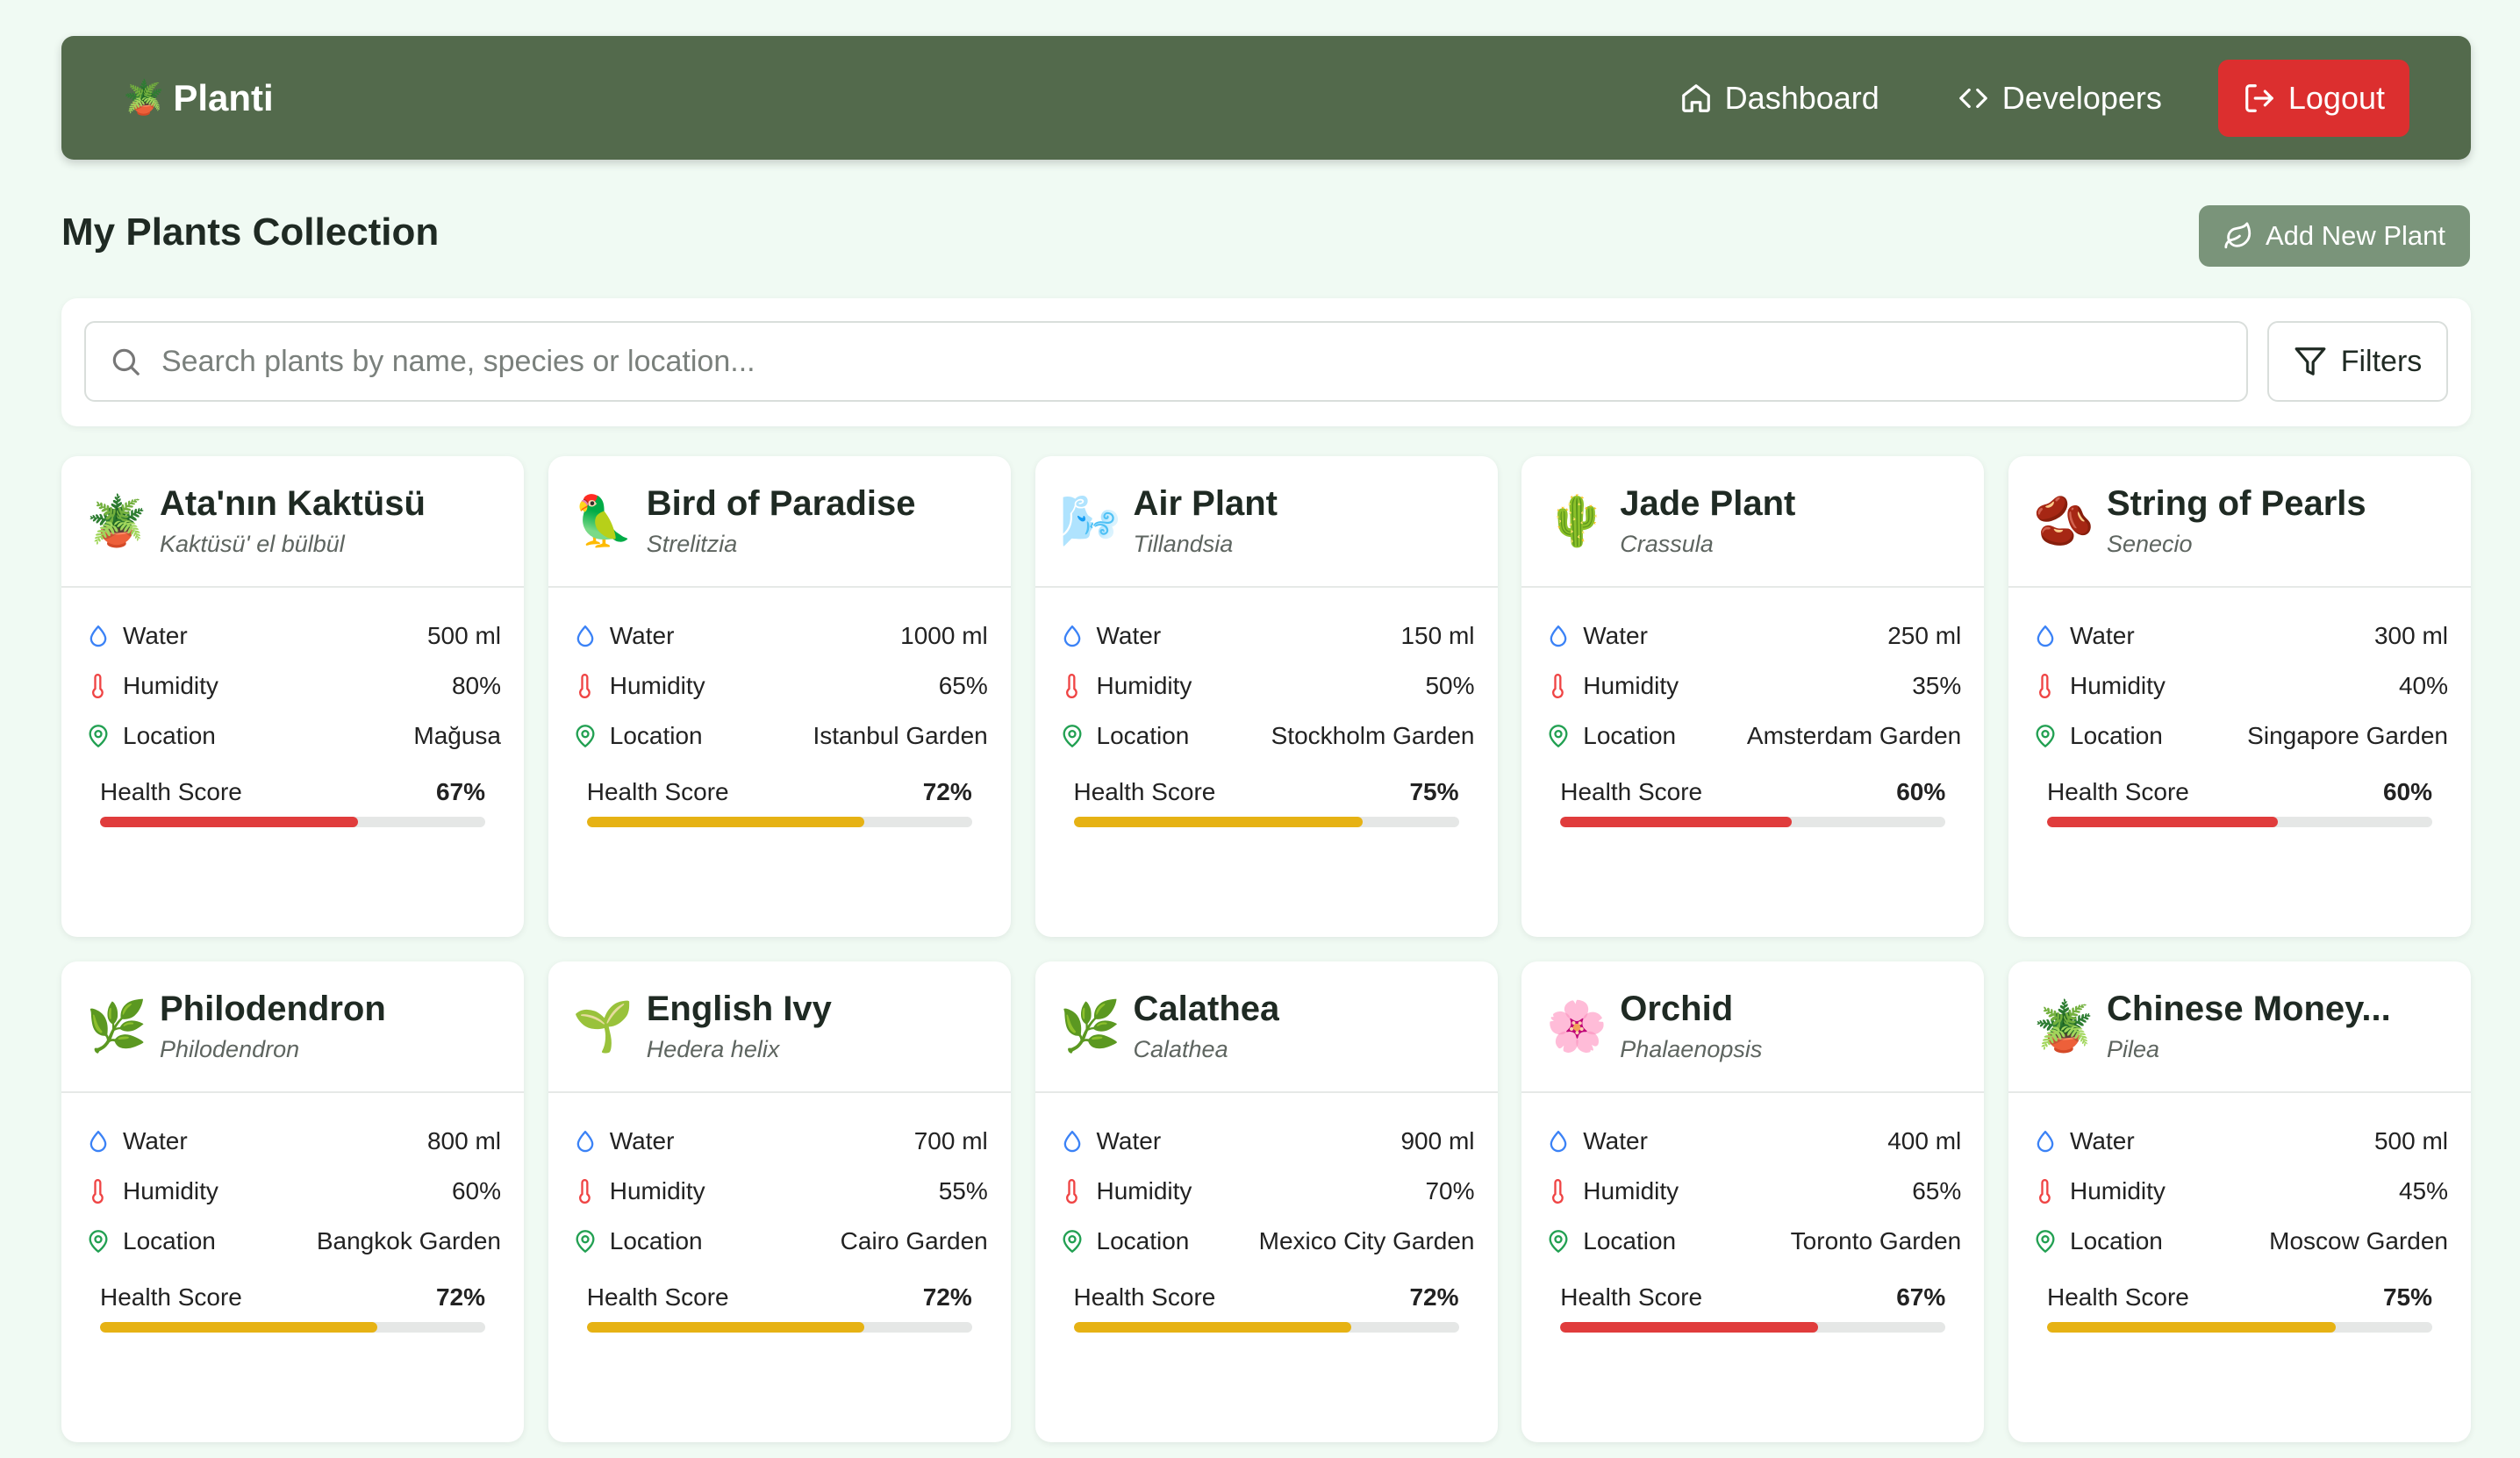  Describe the element at coordinates (126, 361) in the screenshot. I see `search-icon` at that location.